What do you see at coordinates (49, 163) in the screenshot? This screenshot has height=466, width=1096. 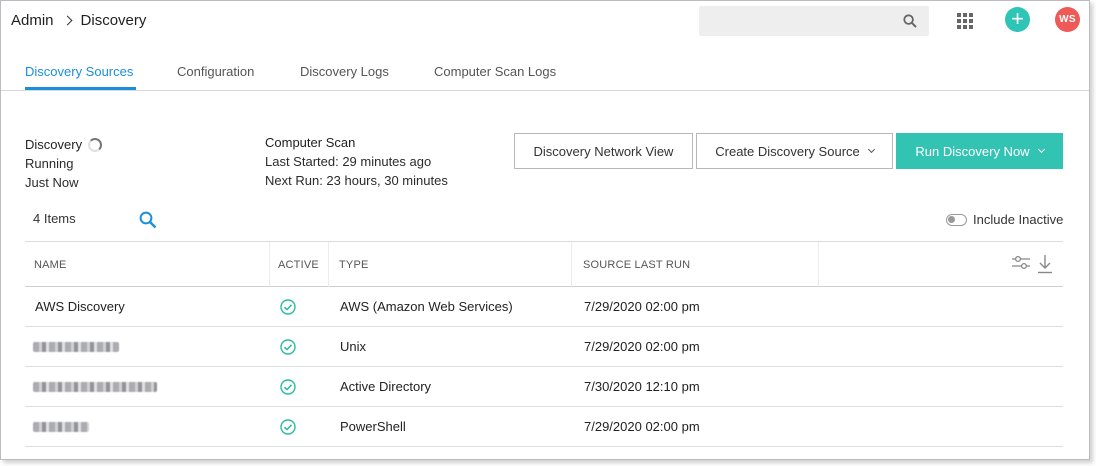 I see `discovery-status-state: Running` at bounding box center [49, 163].